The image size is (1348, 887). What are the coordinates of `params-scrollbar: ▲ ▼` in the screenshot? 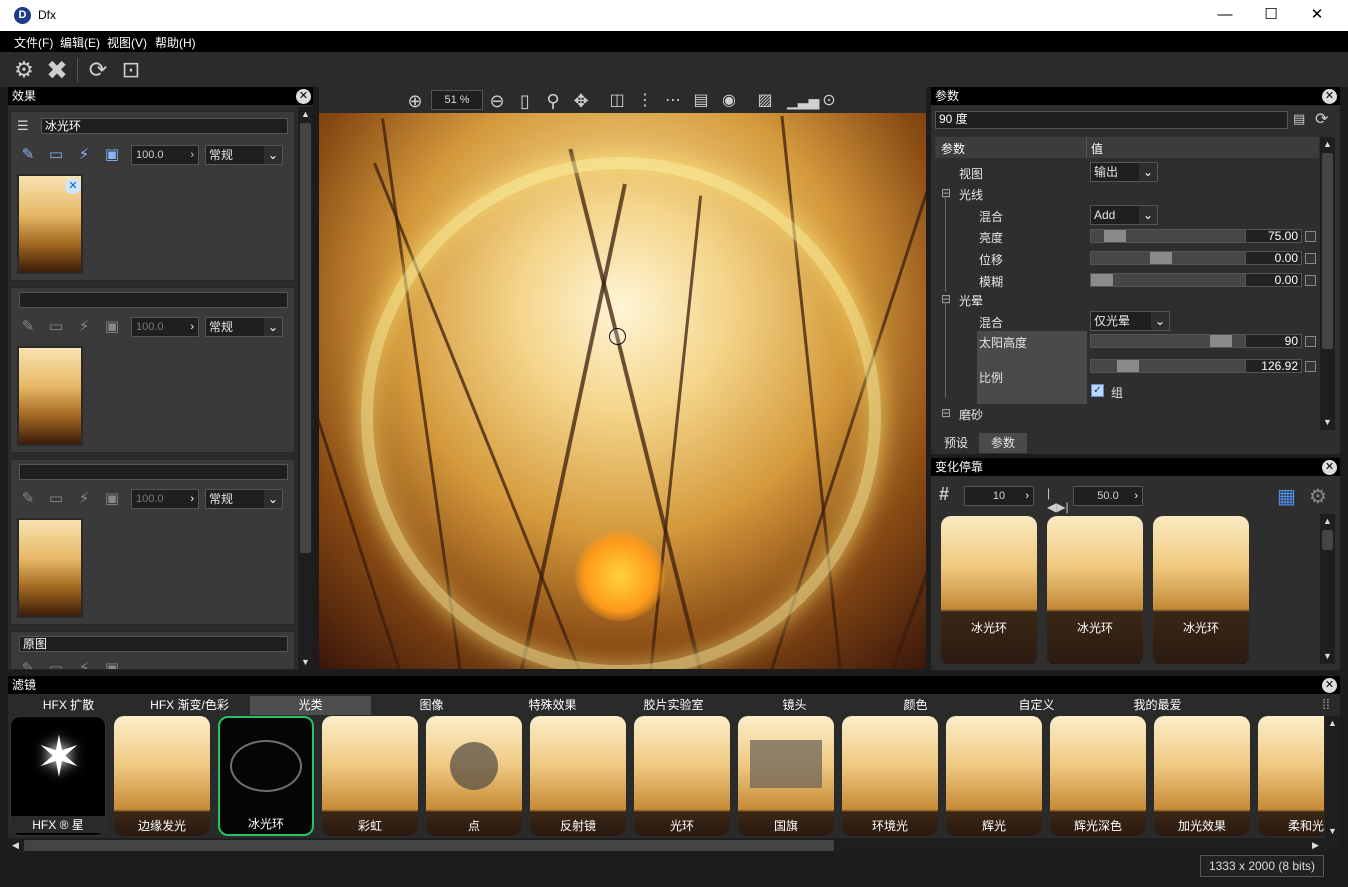 It's located at (1327, 283).